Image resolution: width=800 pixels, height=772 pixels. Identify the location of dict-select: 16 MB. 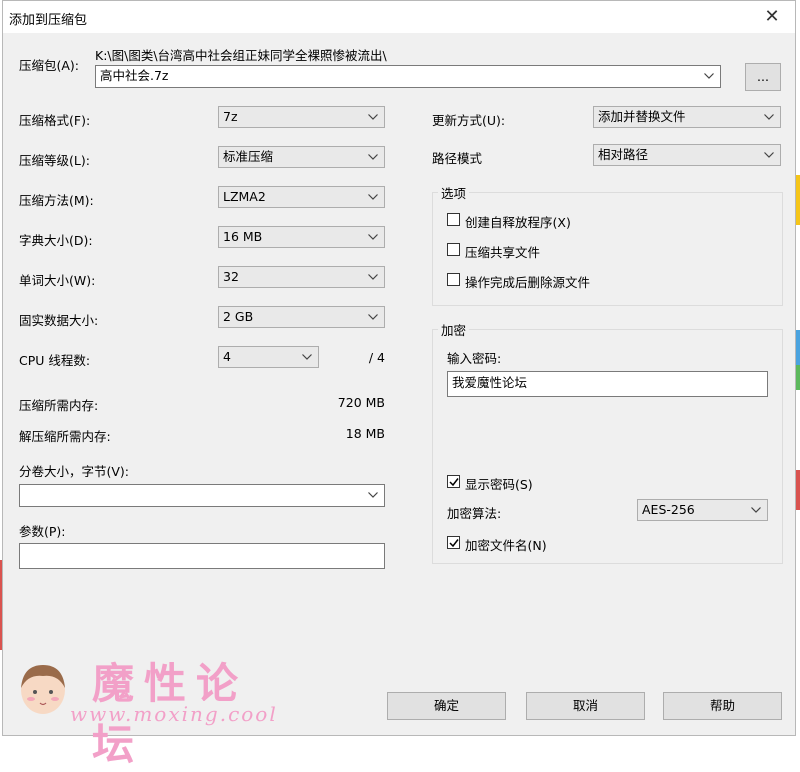
(301, 237).